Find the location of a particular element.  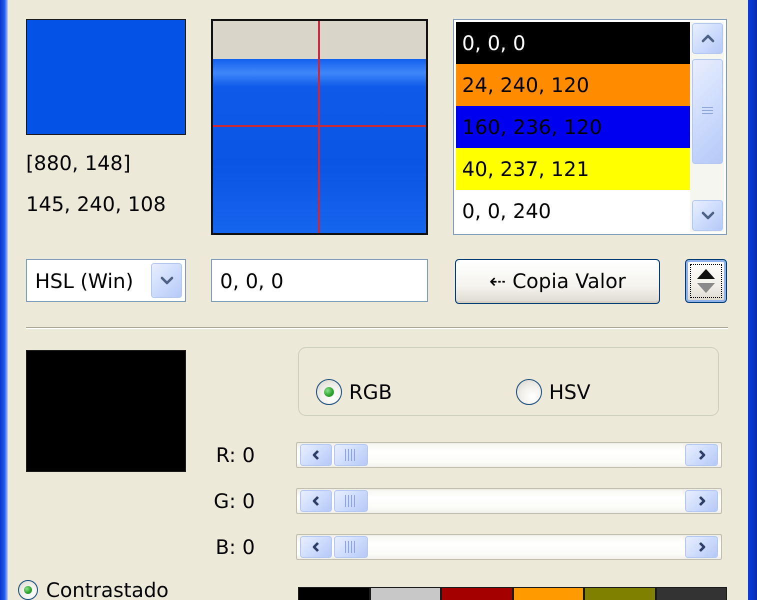

move-up-down-button is located at coordinates (706, 281).